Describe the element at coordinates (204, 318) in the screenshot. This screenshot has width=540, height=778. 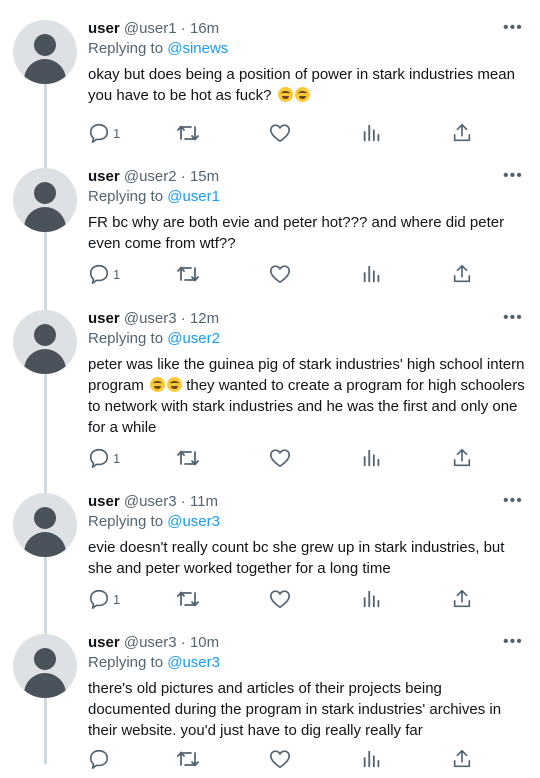
I see `timestamp: 12m` at that location.